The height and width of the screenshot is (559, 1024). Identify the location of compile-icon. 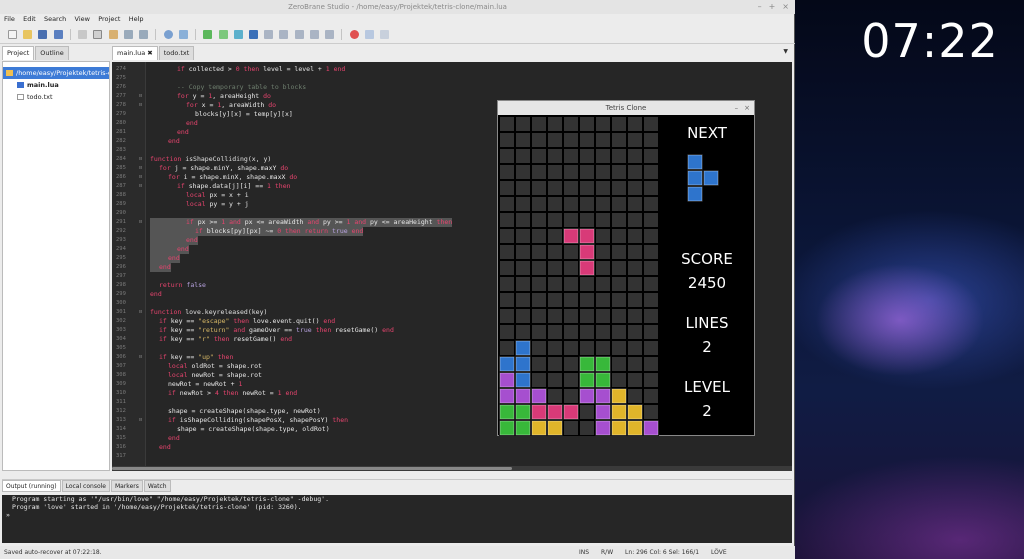
(223, 34).